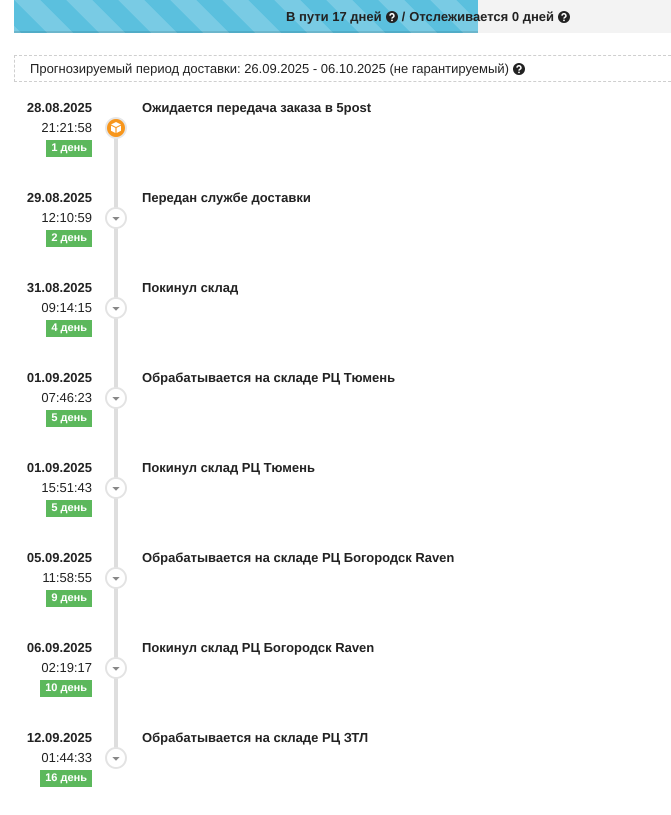 The width and height of the screenshot is (671, 815). Describe the element at coordinates (59, 288) in the screenshot. I see `event-date: 31.08.2025` at that location.